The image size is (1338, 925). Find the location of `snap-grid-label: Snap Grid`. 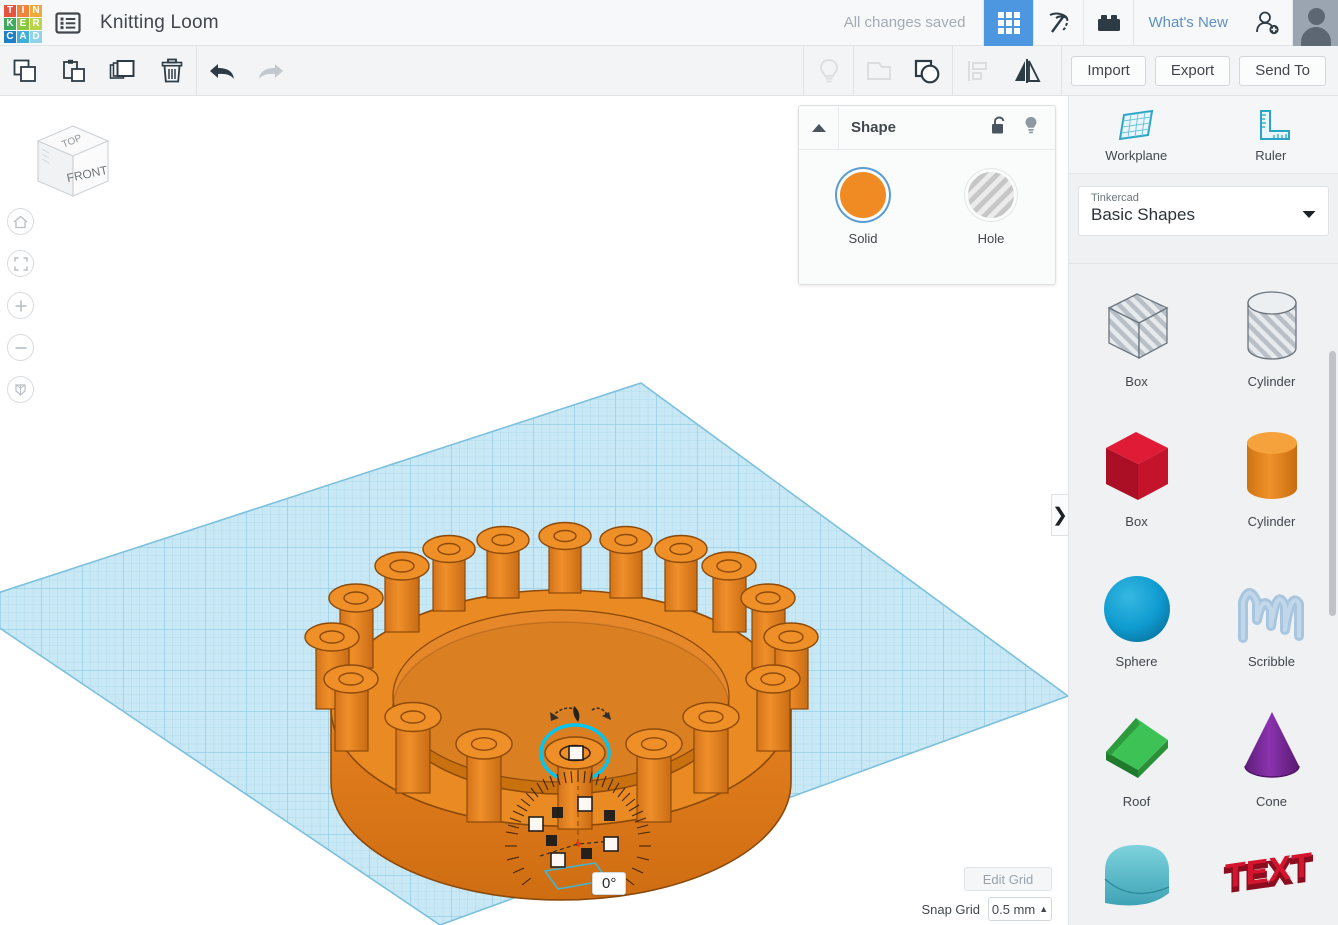

snap-grid-label: Snap Grid is located at coordinates (950, 909).